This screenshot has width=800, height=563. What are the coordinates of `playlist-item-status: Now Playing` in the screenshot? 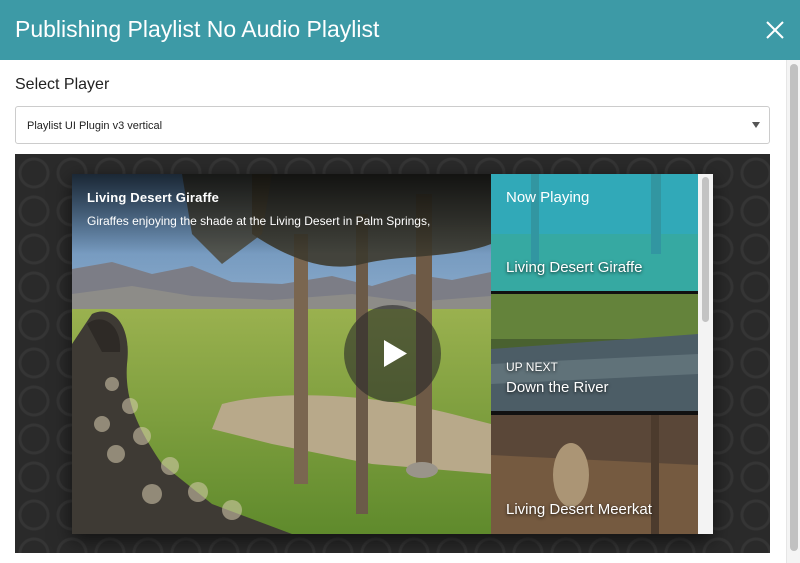 It's located at (548, 197).